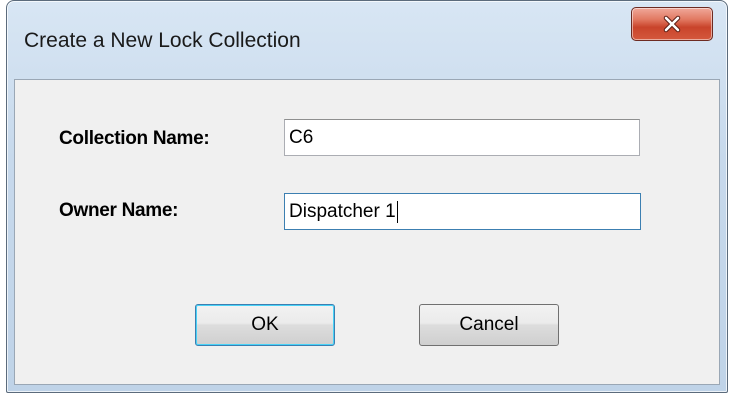 This screenshot has width=735, height=399. I want to click on close-x-icon, so click(672, 24).